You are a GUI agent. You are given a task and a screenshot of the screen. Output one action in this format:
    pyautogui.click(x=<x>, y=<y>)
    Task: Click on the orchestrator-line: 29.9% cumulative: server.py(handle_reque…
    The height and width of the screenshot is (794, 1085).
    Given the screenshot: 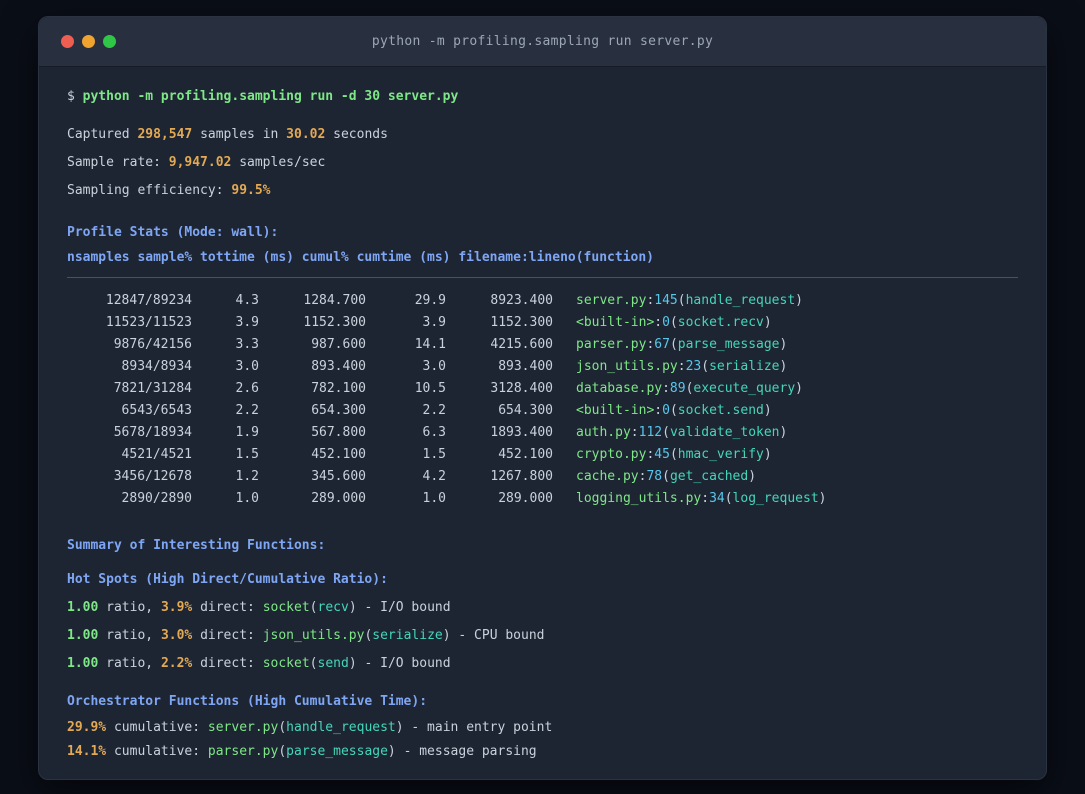 What is the action you would take?
    pyautogui.click(x=542, y=728)
    